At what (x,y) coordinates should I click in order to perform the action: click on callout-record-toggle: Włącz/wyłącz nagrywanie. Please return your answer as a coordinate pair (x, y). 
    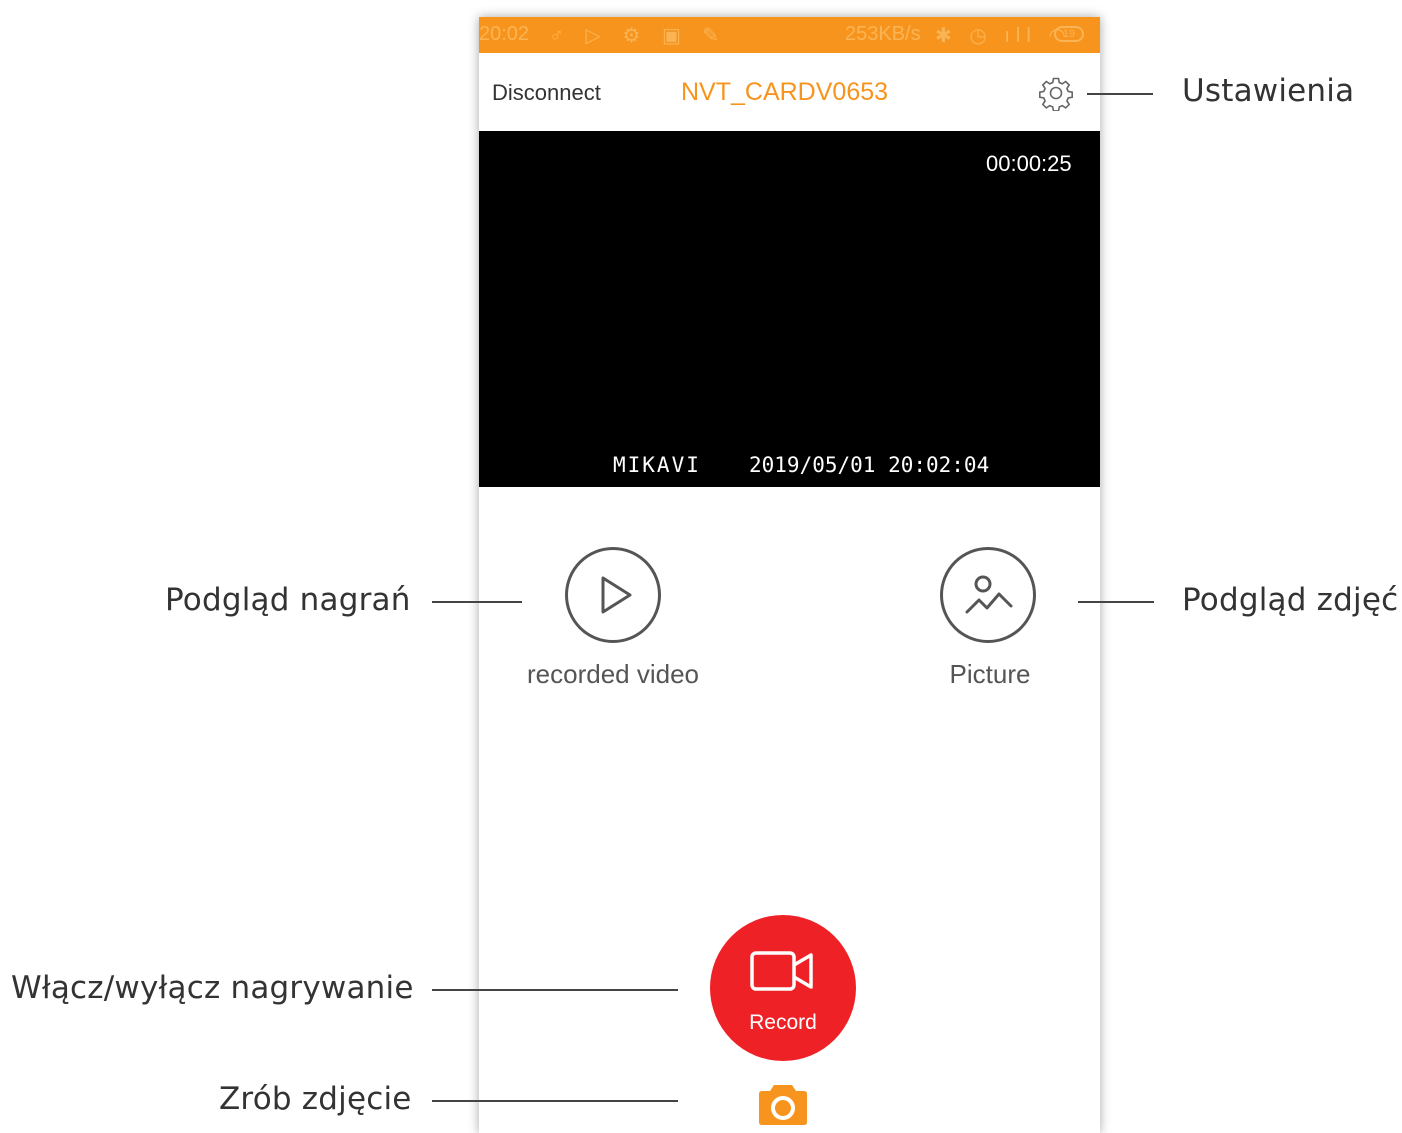
    Looking at the image, I should click on (212, 988).